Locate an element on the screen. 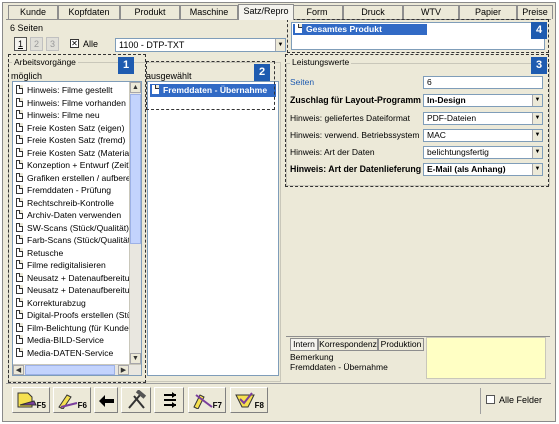 This screenshot has height=424, width=559. badge-3: 3 is located at coordinates (539, 65).